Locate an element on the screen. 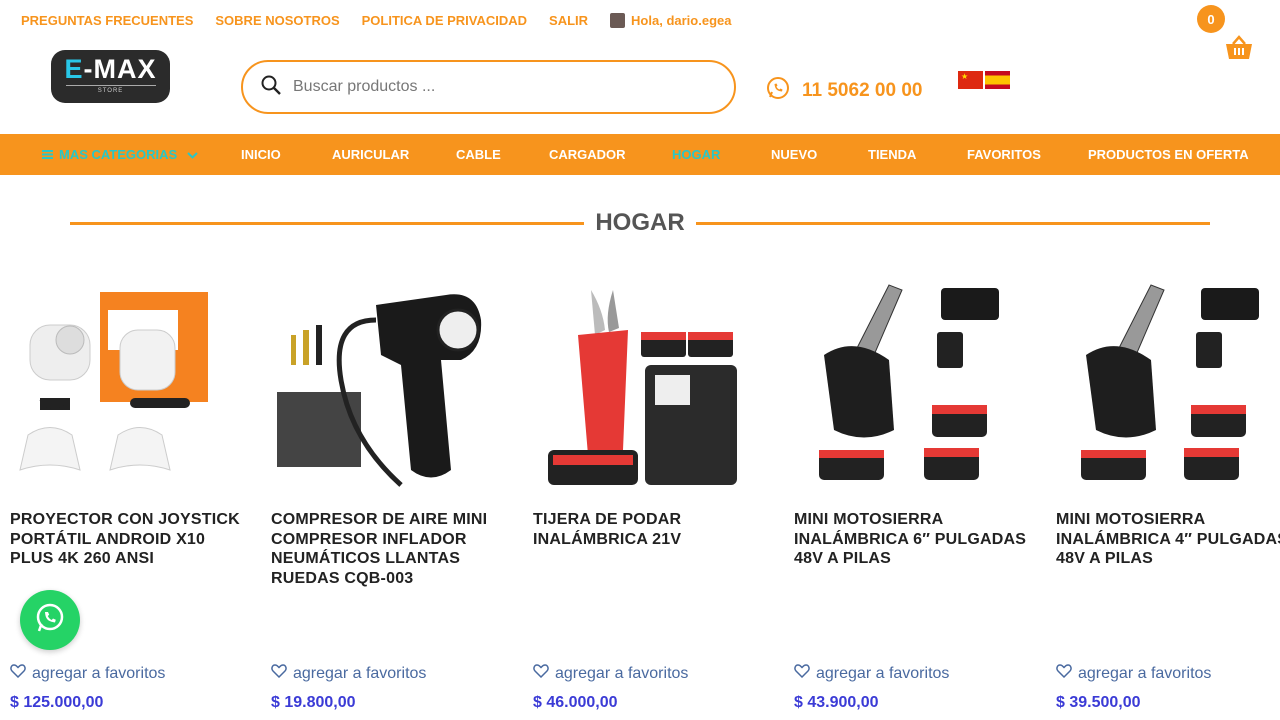 The height and width of the screenshot is (720, 1280). product-image-compressor is located at coordinates (391, 387).